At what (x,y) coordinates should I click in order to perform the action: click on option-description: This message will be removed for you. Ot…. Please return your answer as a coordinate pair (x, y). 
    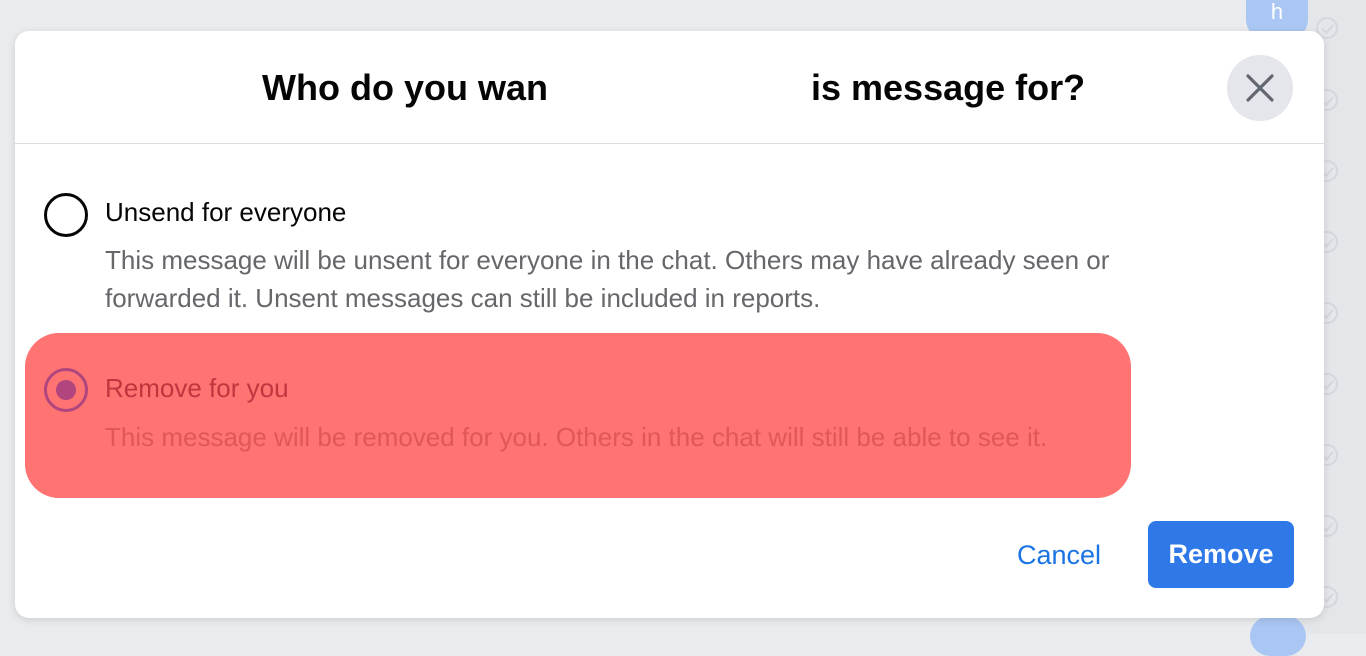
    Looking at the image, I should click on (576, 437).